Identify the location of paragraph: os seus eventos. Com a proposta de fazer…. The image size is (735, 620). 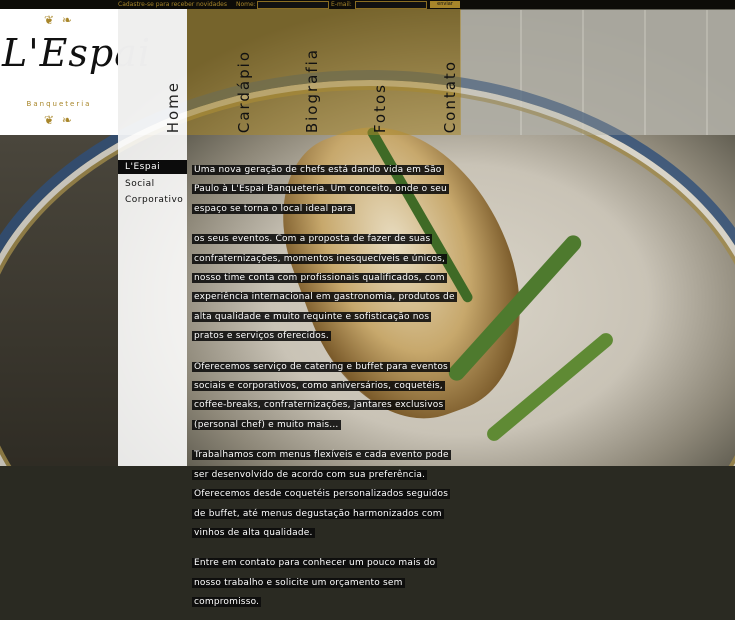
(324, 288).